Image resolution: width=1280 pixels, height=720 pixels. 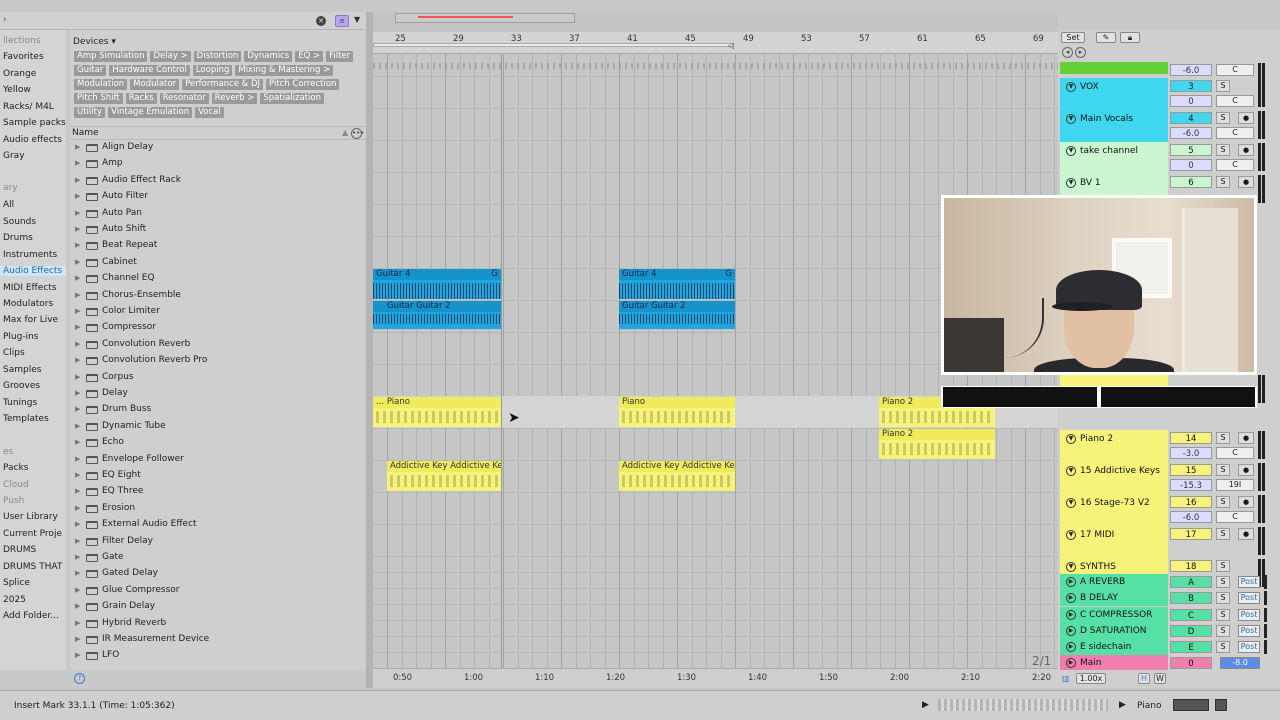 I want to click on category-item: Sample packs, so click(x=34, y=123).